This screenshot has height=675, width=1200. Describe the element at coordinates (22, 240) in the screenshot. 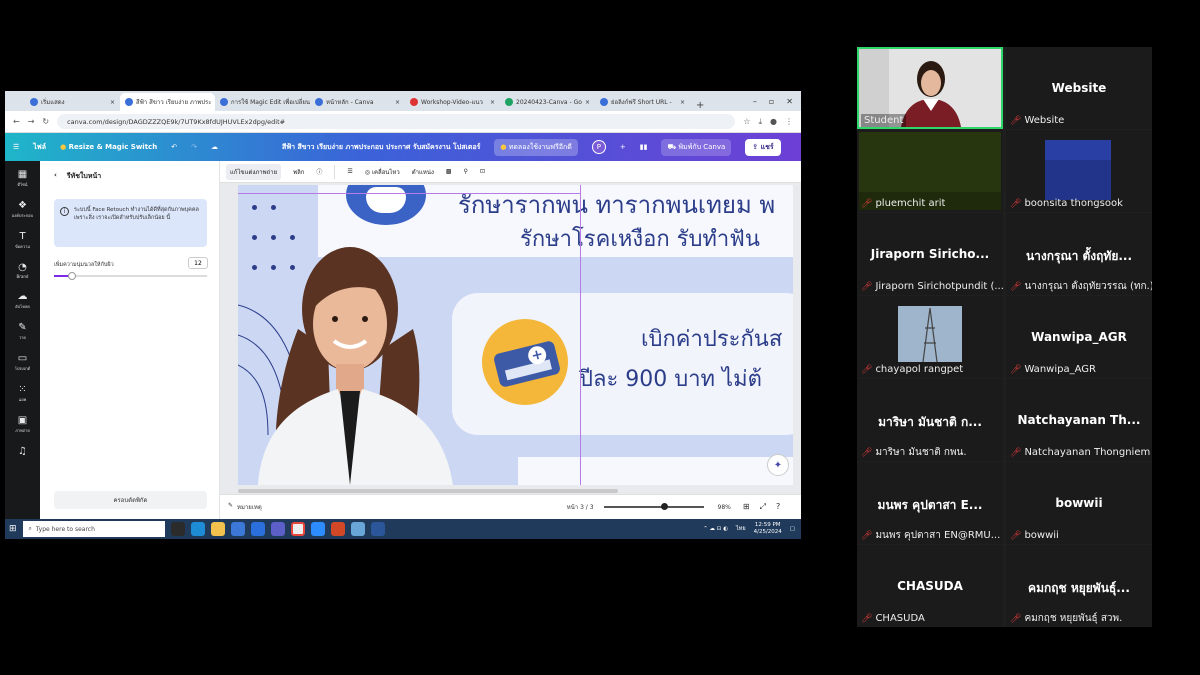

I see `rail-item-text: T ข้อความ` at that location.